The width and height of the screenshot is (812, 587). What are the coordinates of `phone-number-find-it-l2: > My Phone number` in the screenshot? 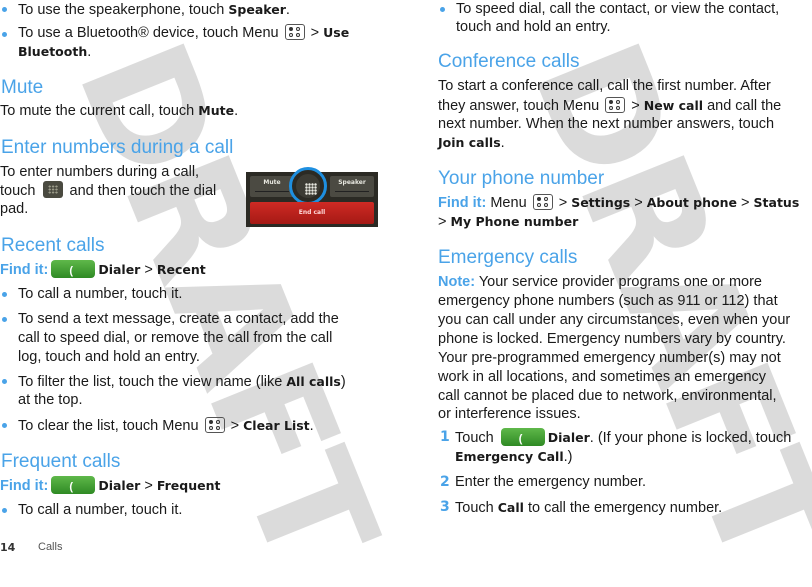 It's located at (508, 222).